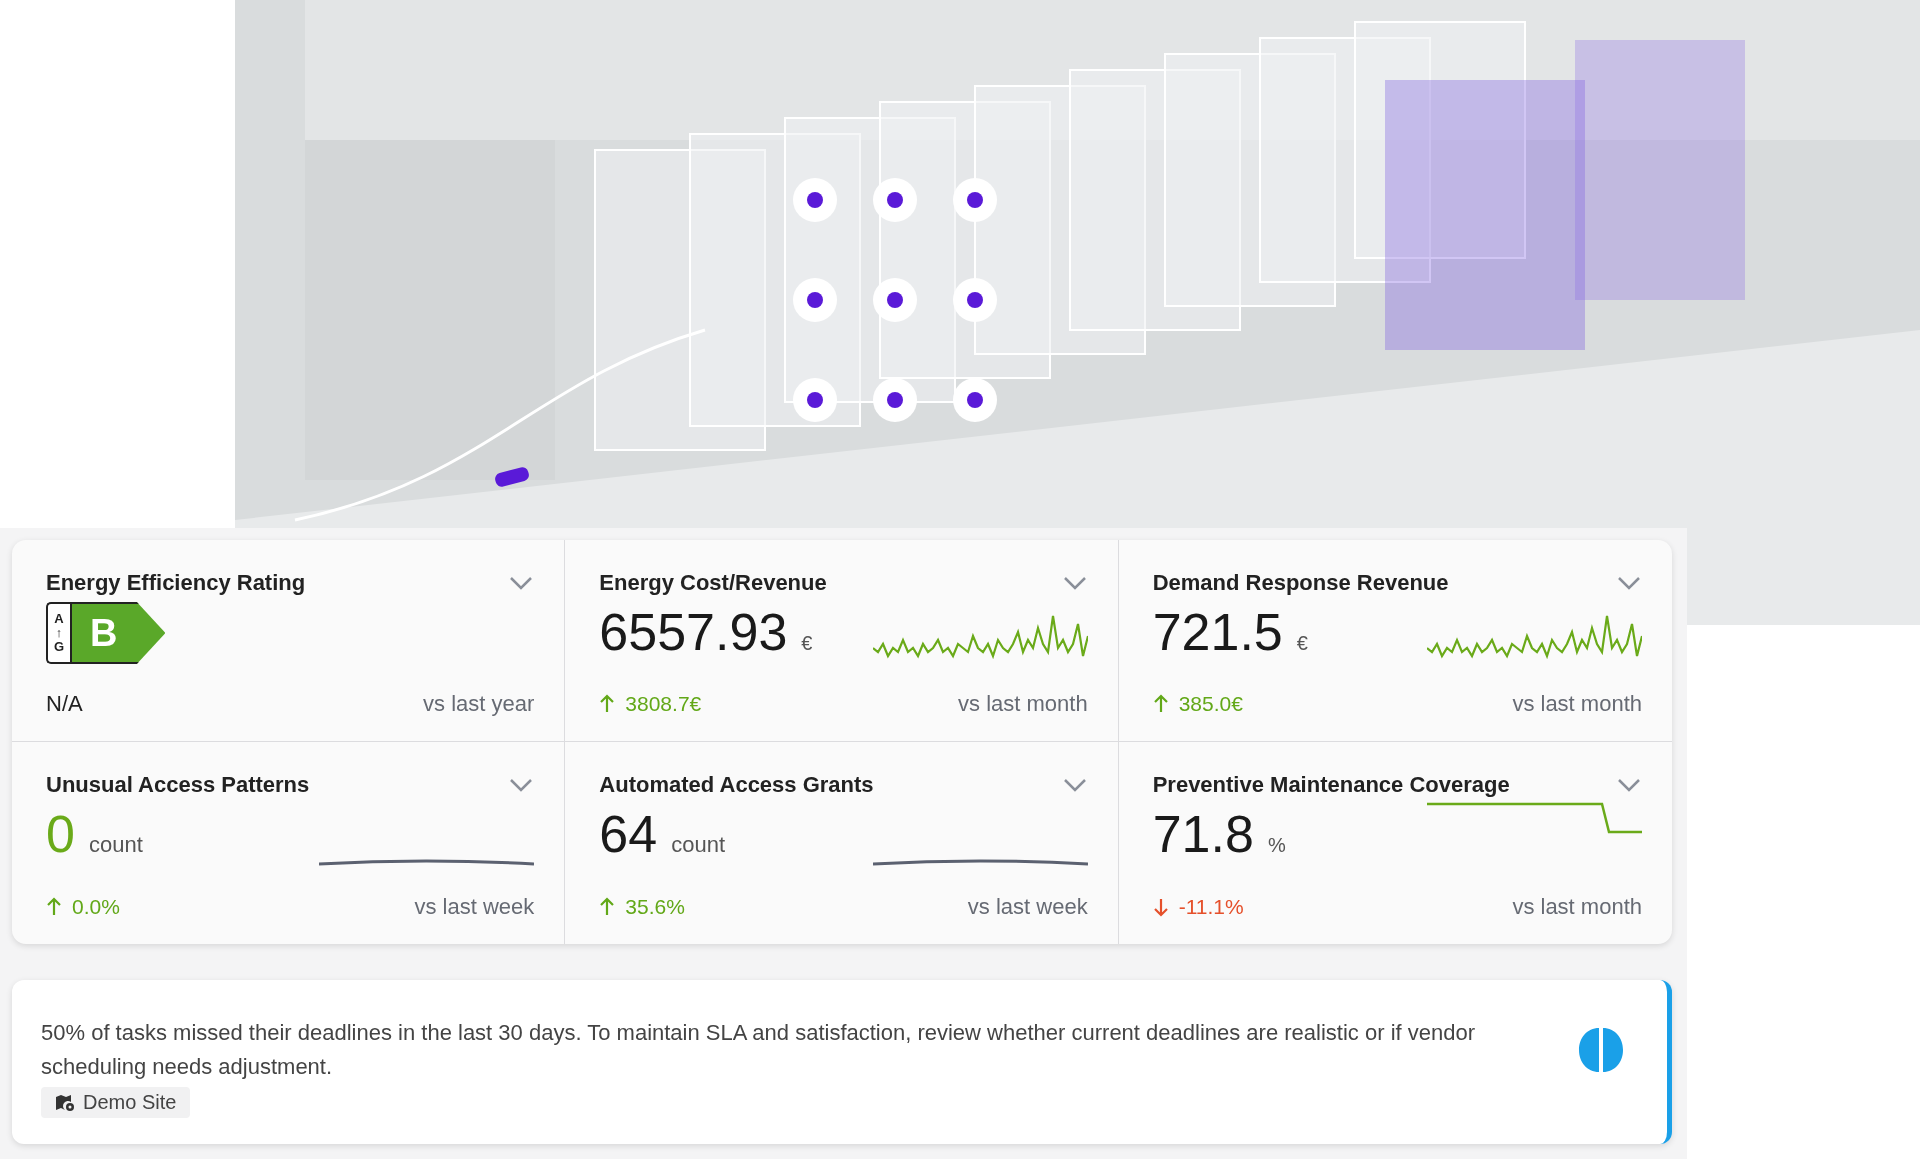 This screenshot has height=1159, width=1920. I want to click on change-value: 385.0€, so click(1210, 704).